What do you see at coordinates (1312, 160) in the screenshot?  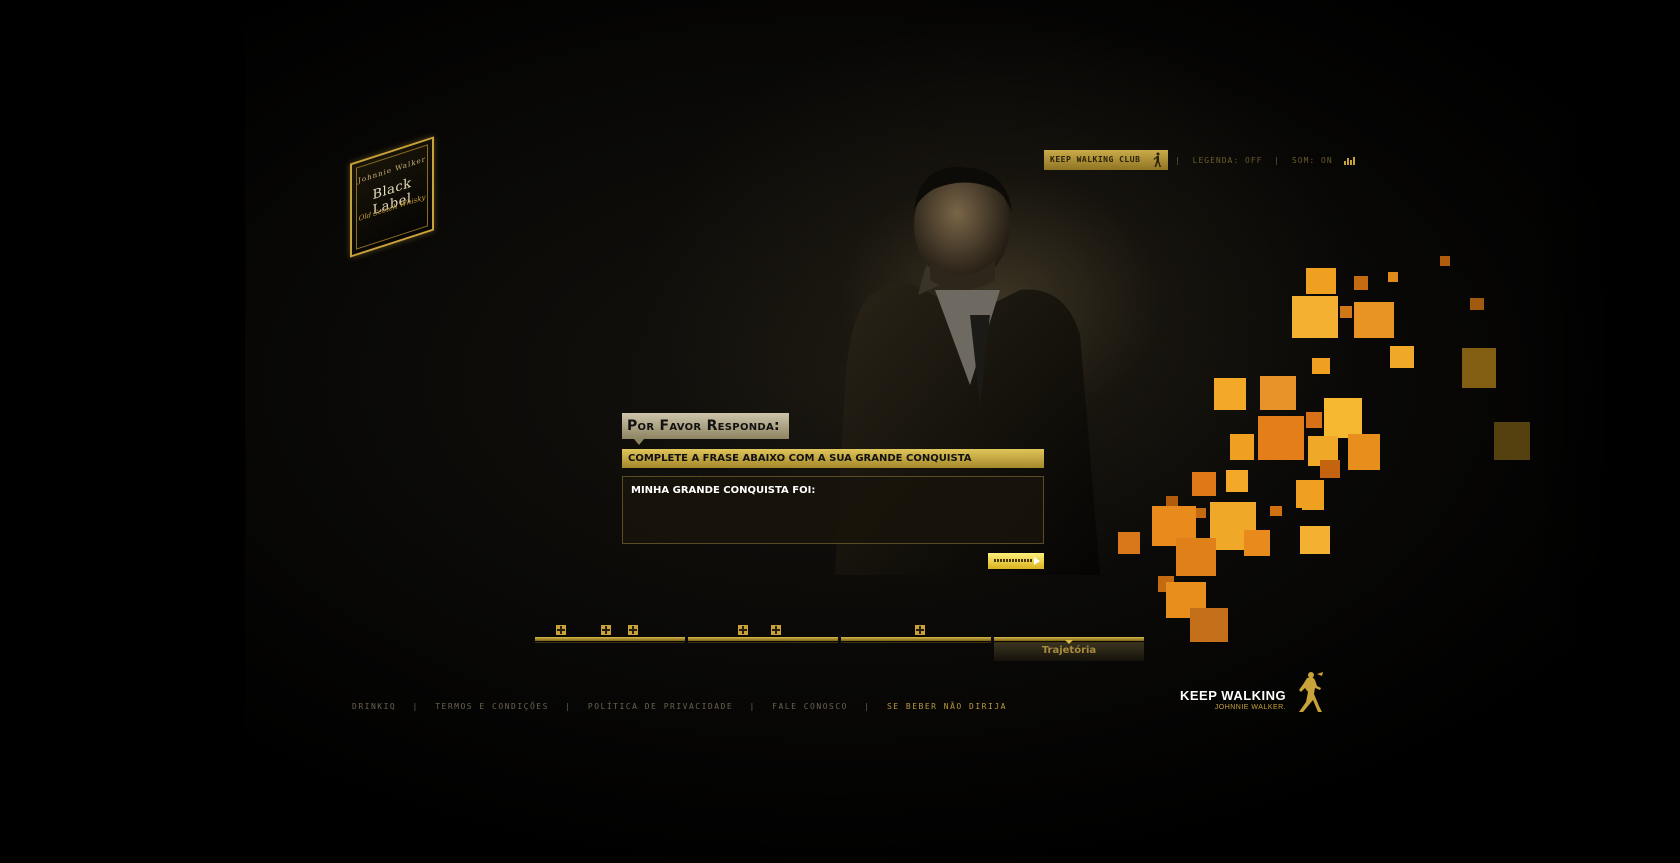 I see `som-toggle: SOM: ON` at bounding box center [1312, 160].